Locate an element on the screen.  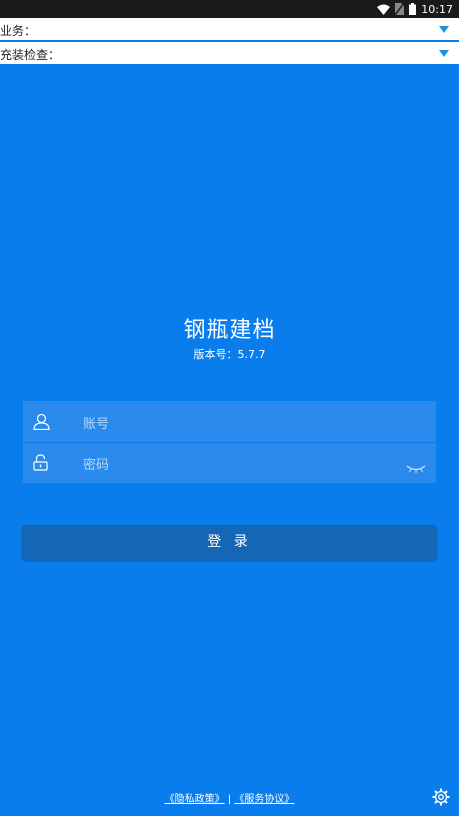
service-agreement-link: 《服务协议》 is located at coordinates (264, 799).